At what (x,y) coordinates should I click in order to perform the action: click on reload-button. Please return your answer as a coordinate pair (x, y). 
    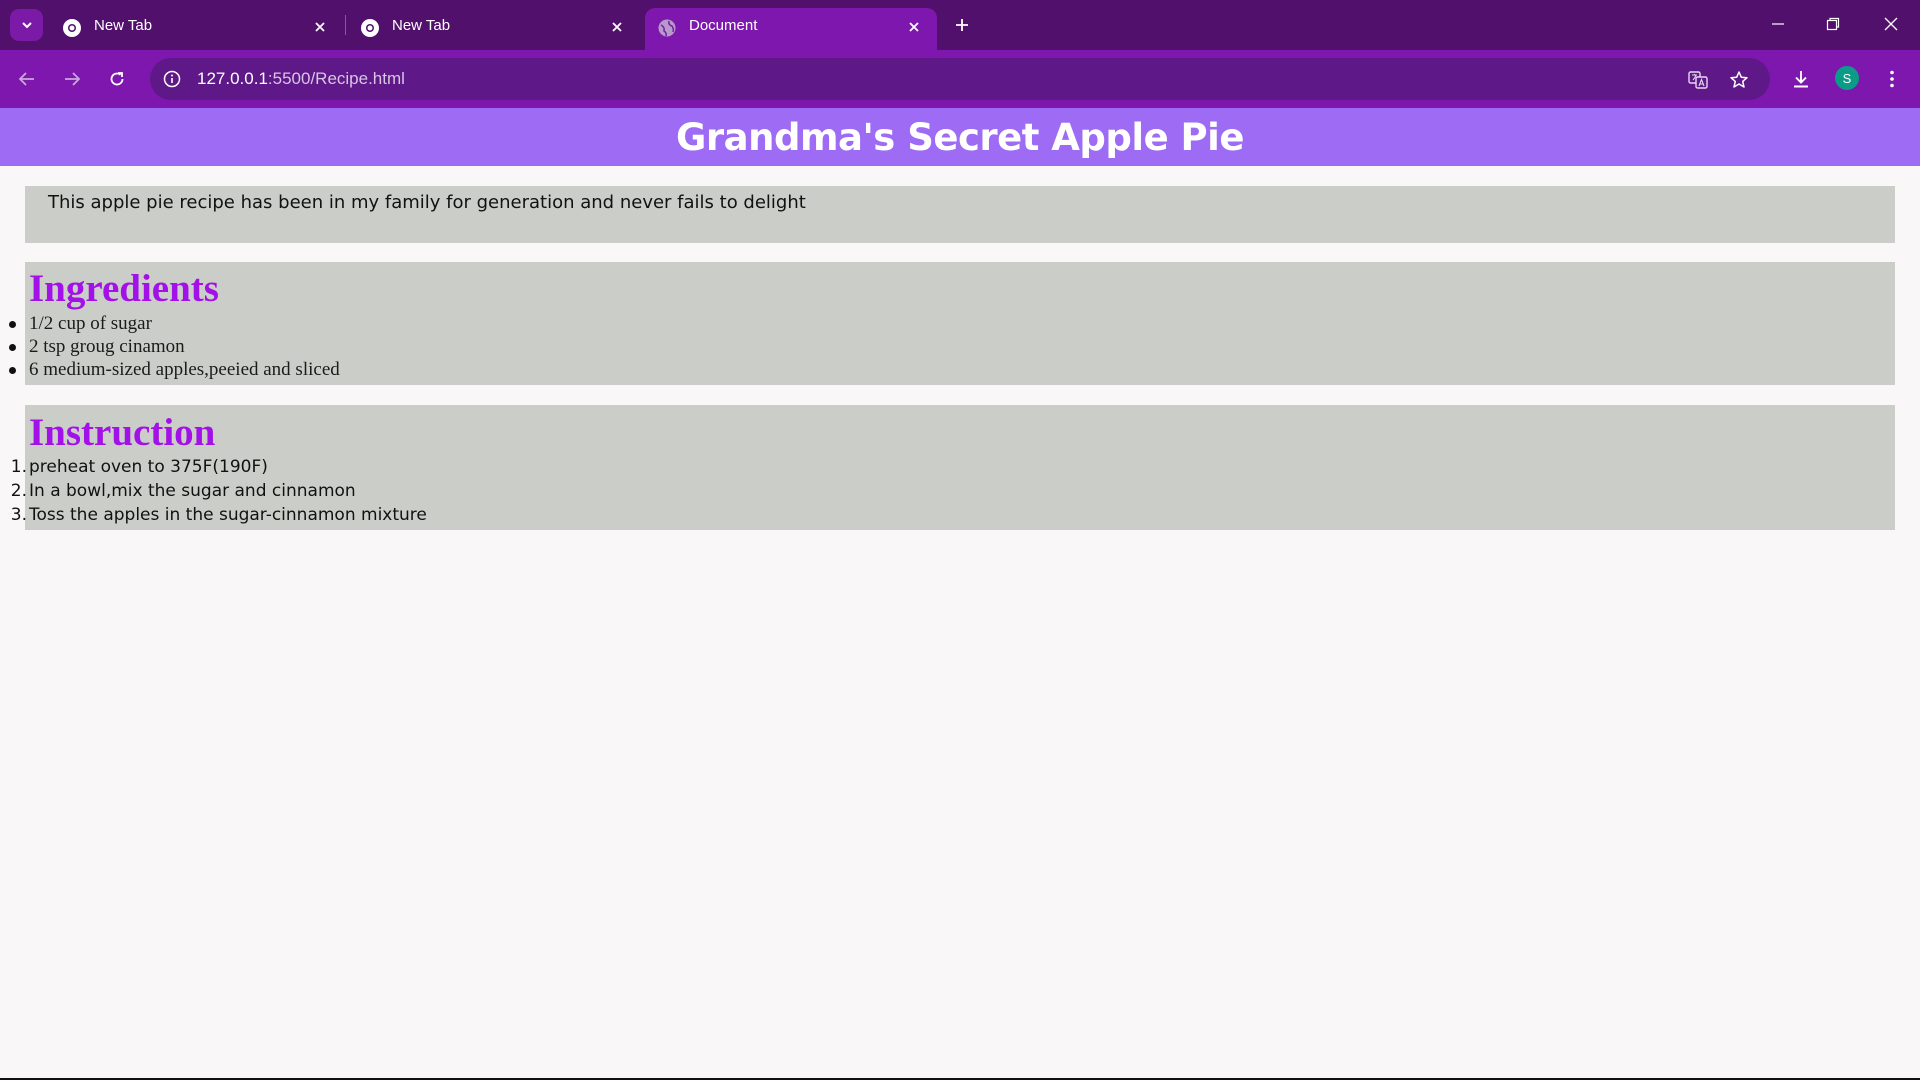
    Looking at the image, I should click on (117, 79).